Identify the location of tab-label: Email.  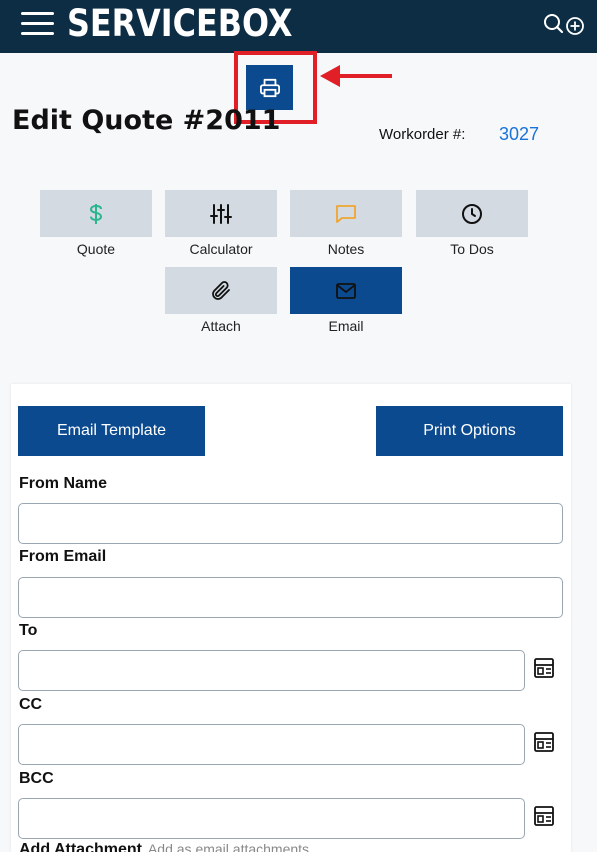
(346, 326).